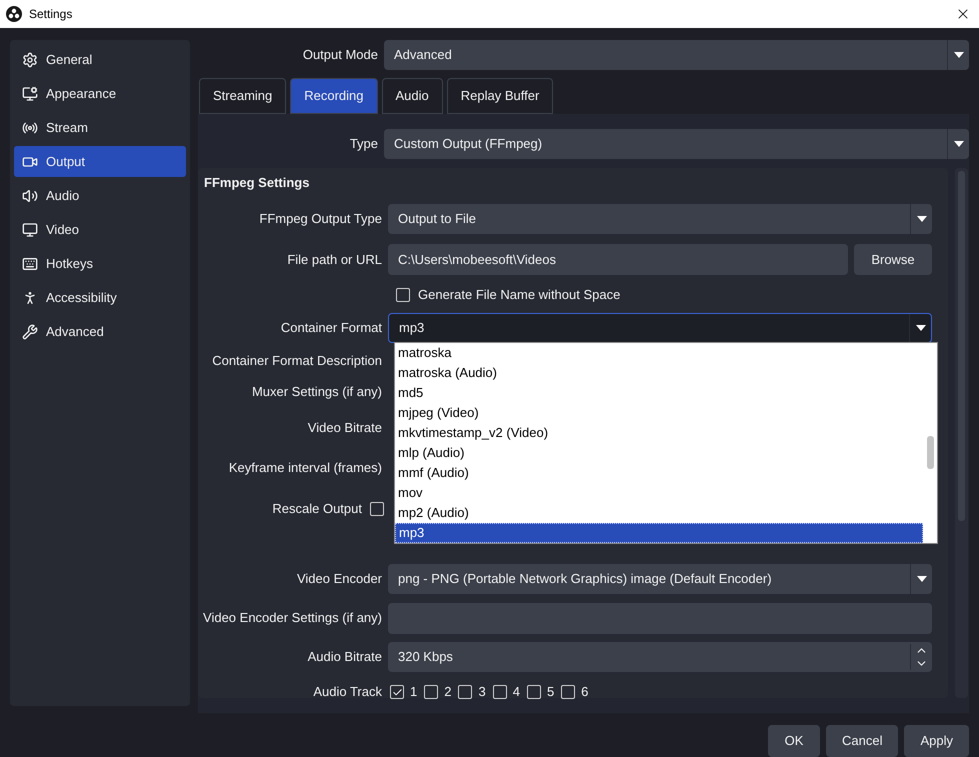  What do you see at coordinates (519, 295) in the screenshot?
I see `checkbox-label: Generate File Name without Space` at bounding box center [519, 295].